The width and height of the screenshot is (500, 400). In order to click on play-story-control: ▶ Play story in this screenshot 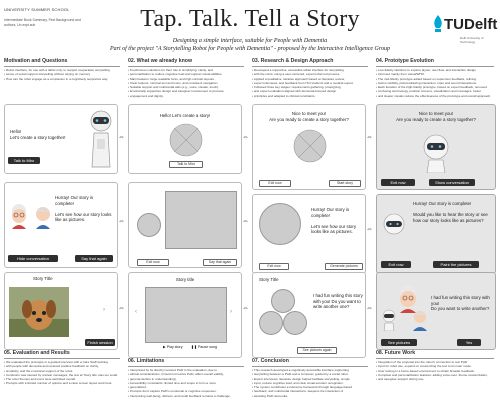, I will do `click(173, 347)`.